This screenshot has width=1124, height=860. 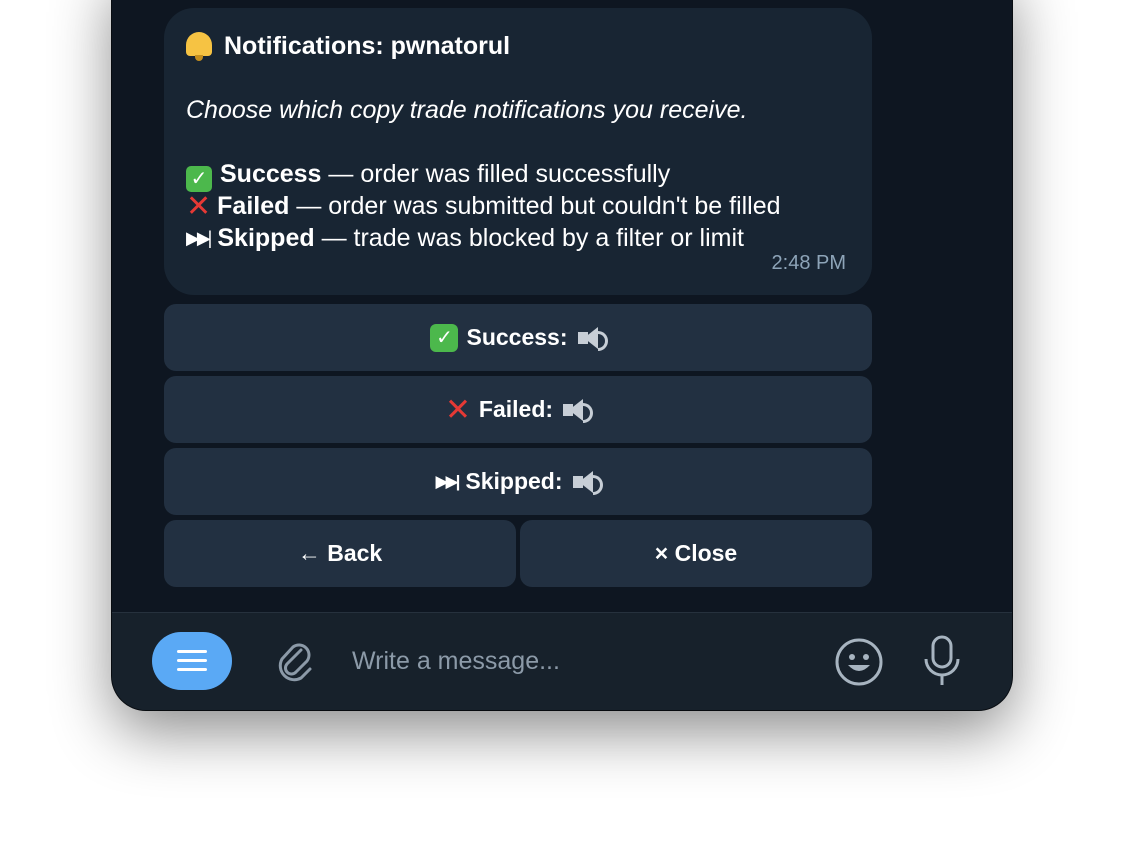 I want to click on bot-menu-button, so click(x=192, y=661).